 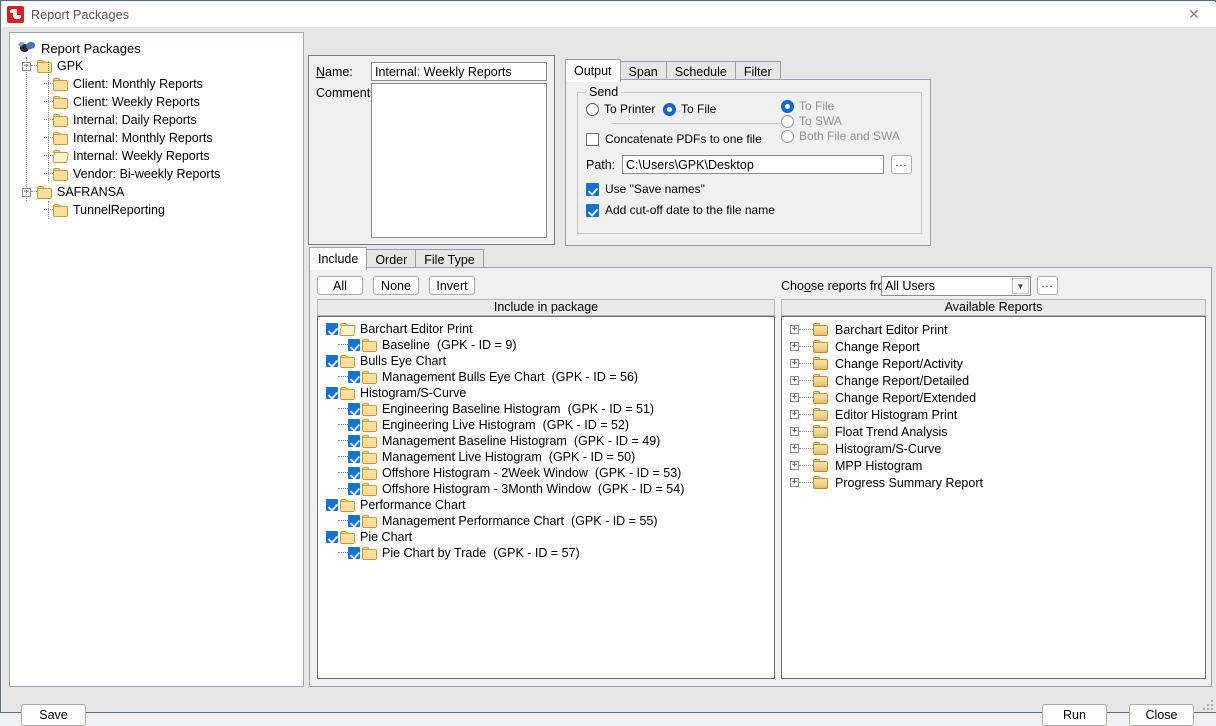 What do you see at coordinates (156, 192) in the screenshot?
I see `tree-item-safransa: − SAFRANSA` at bounding box center [156, 192].